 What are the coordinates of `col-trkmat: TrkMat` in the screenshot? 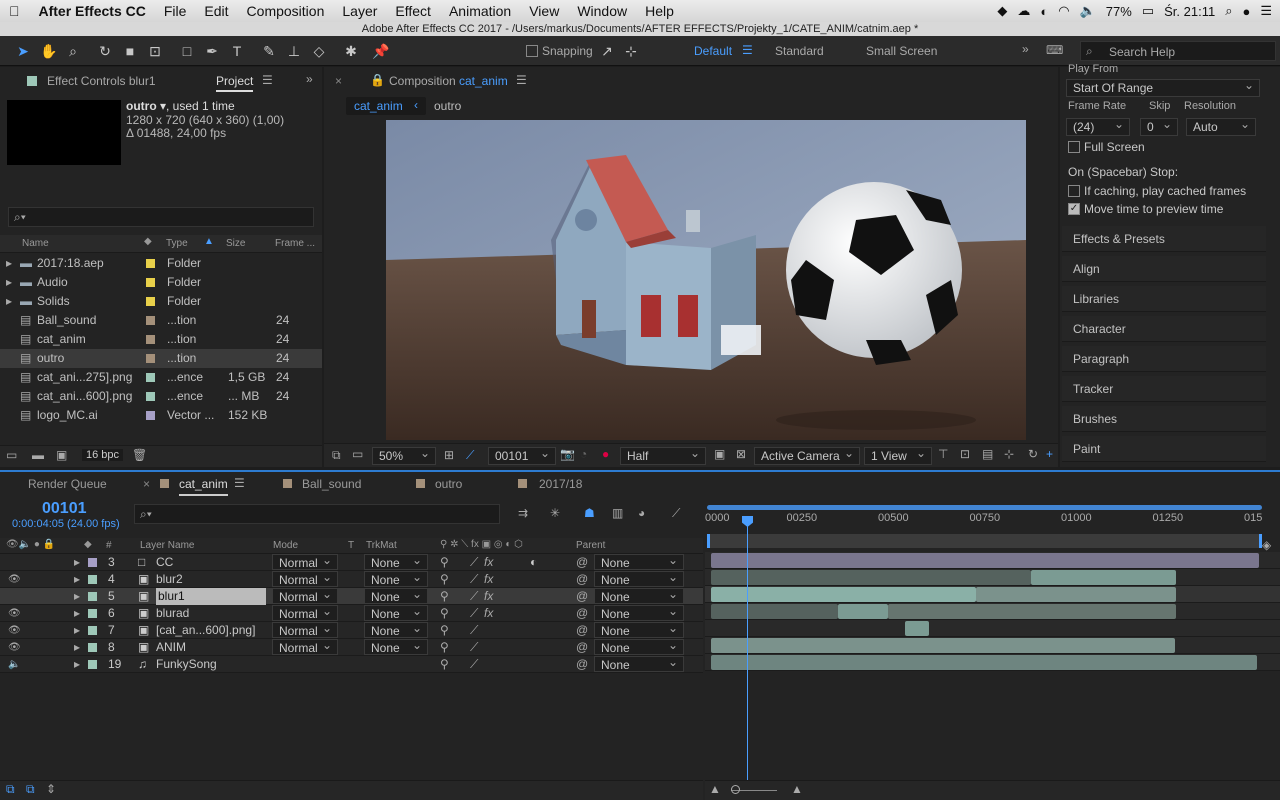 It's located at (381, 545).